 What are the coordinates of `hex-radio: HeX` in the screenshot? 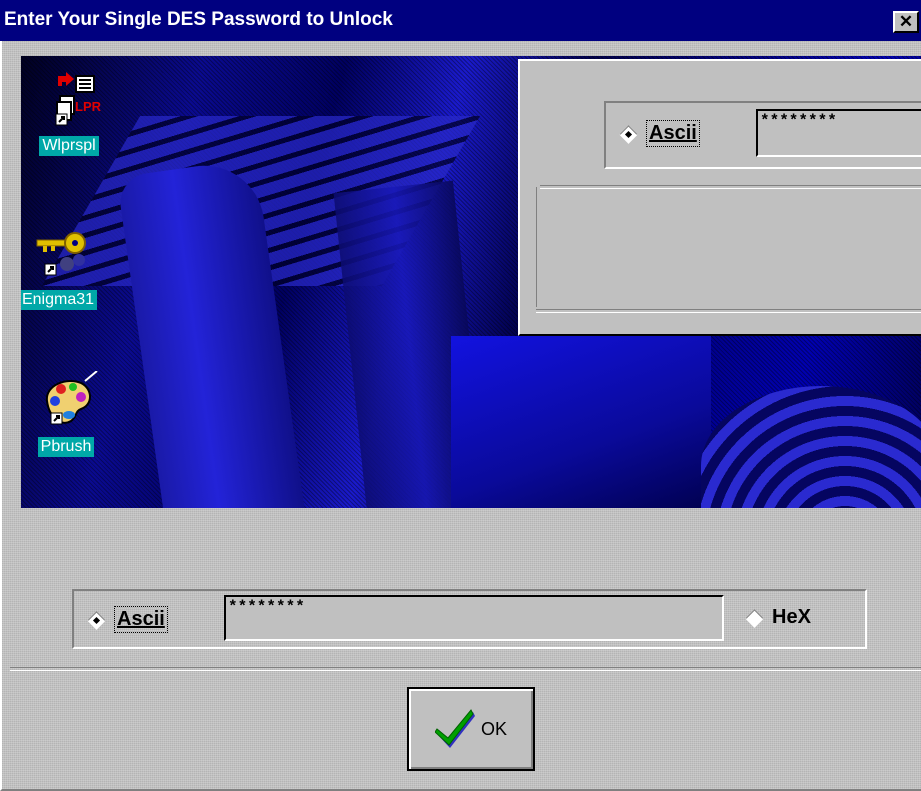 It's located at (778, 617).